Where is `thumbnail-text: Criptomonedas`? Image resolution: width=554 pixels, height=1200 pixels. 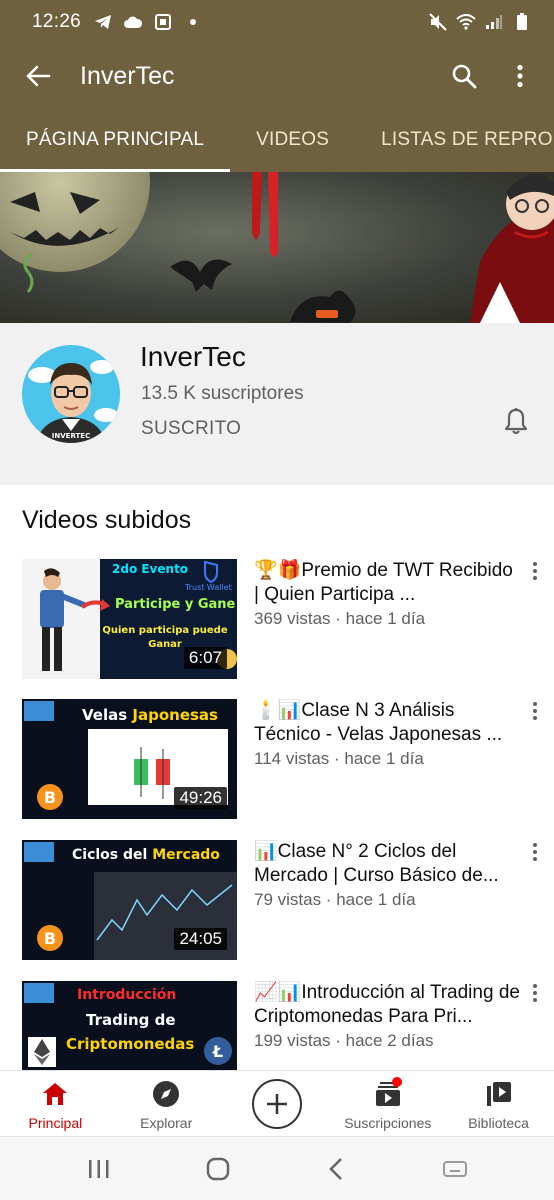
thumbnail-text: Criptomonedas is located at coordinates (130, 1044).